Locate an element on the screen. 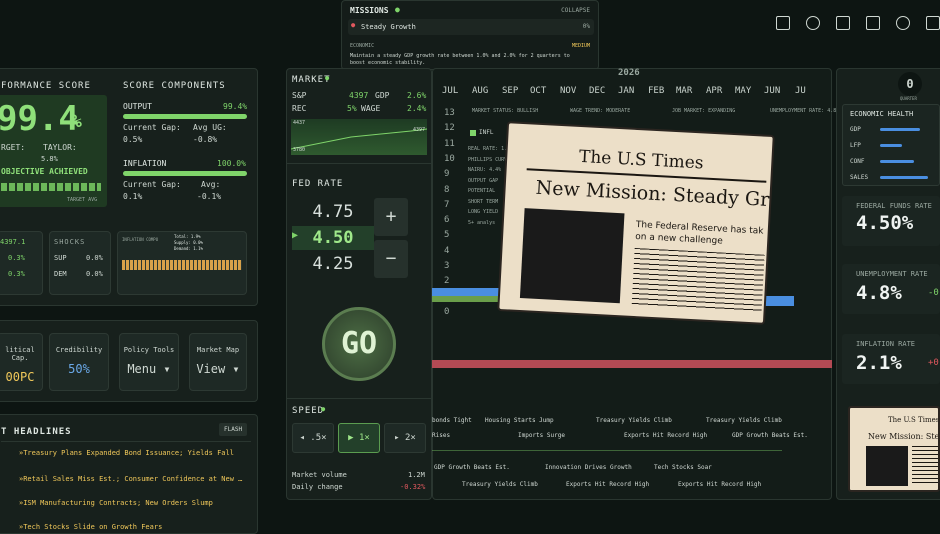 This screenshot has width=940, height=534. taylor-label: TAYLOR: is located at coordinates (60, 147).